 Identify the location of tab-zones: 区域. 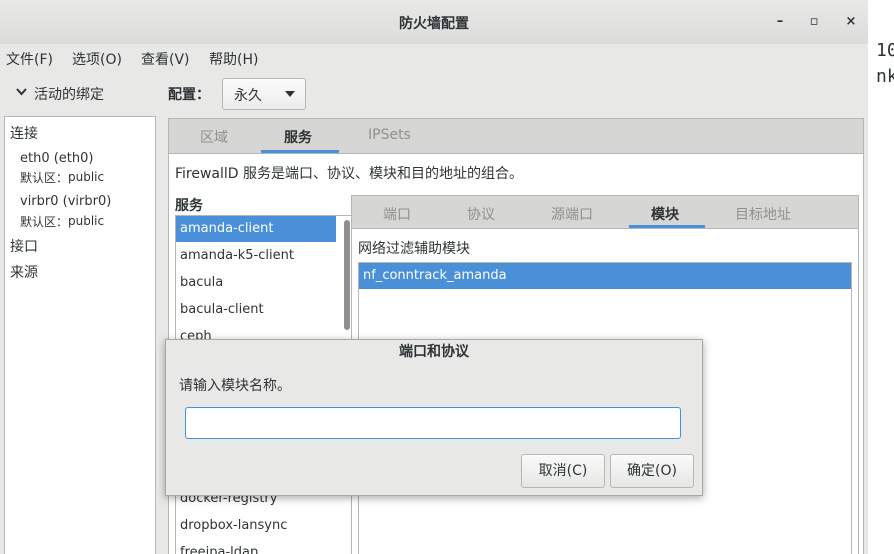
(214, 137).